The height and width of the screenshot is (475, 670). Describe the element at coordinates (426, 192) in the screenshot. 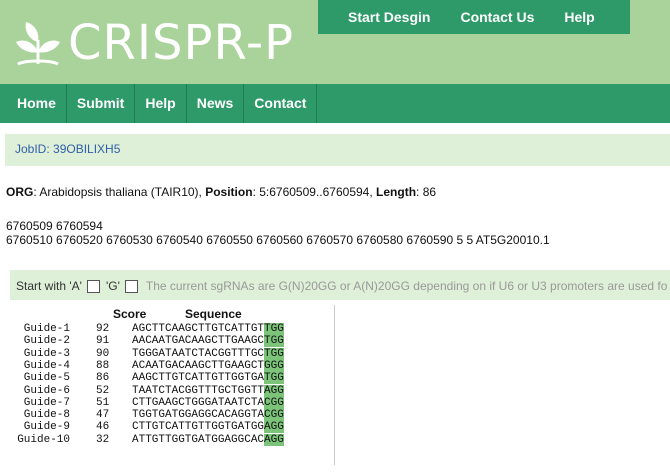

I see `length-value: : 86` at that location.